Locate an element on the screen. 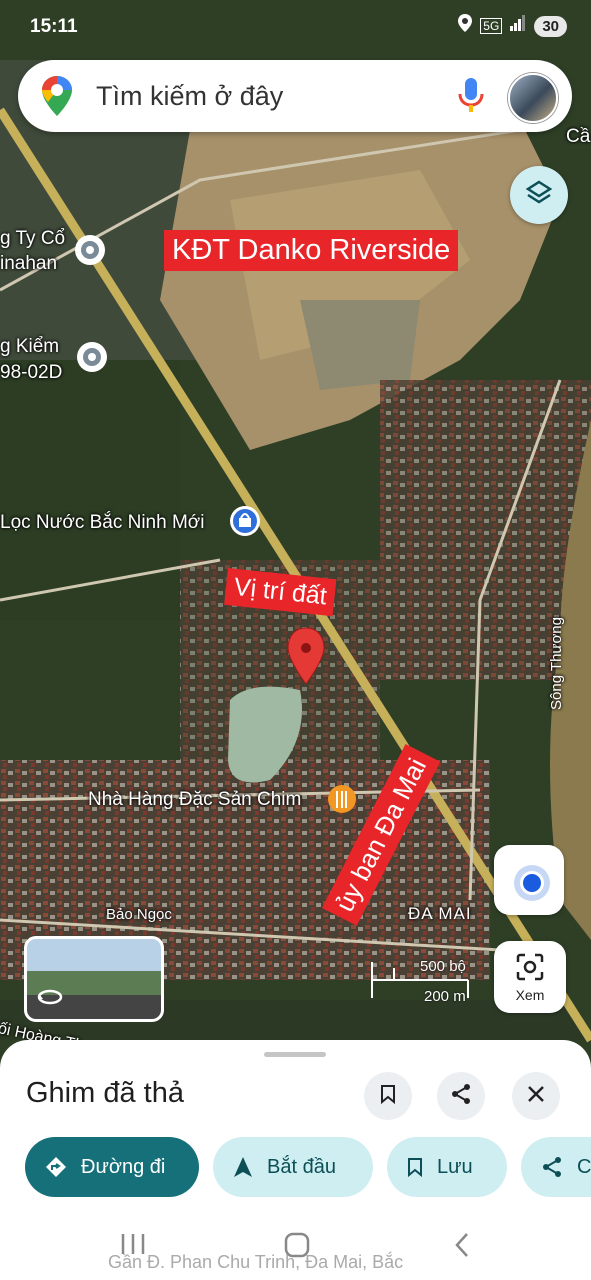 The height and width of the screenshot is (1280, 591). system-nav-bar is located at coordinates (295, 1250).